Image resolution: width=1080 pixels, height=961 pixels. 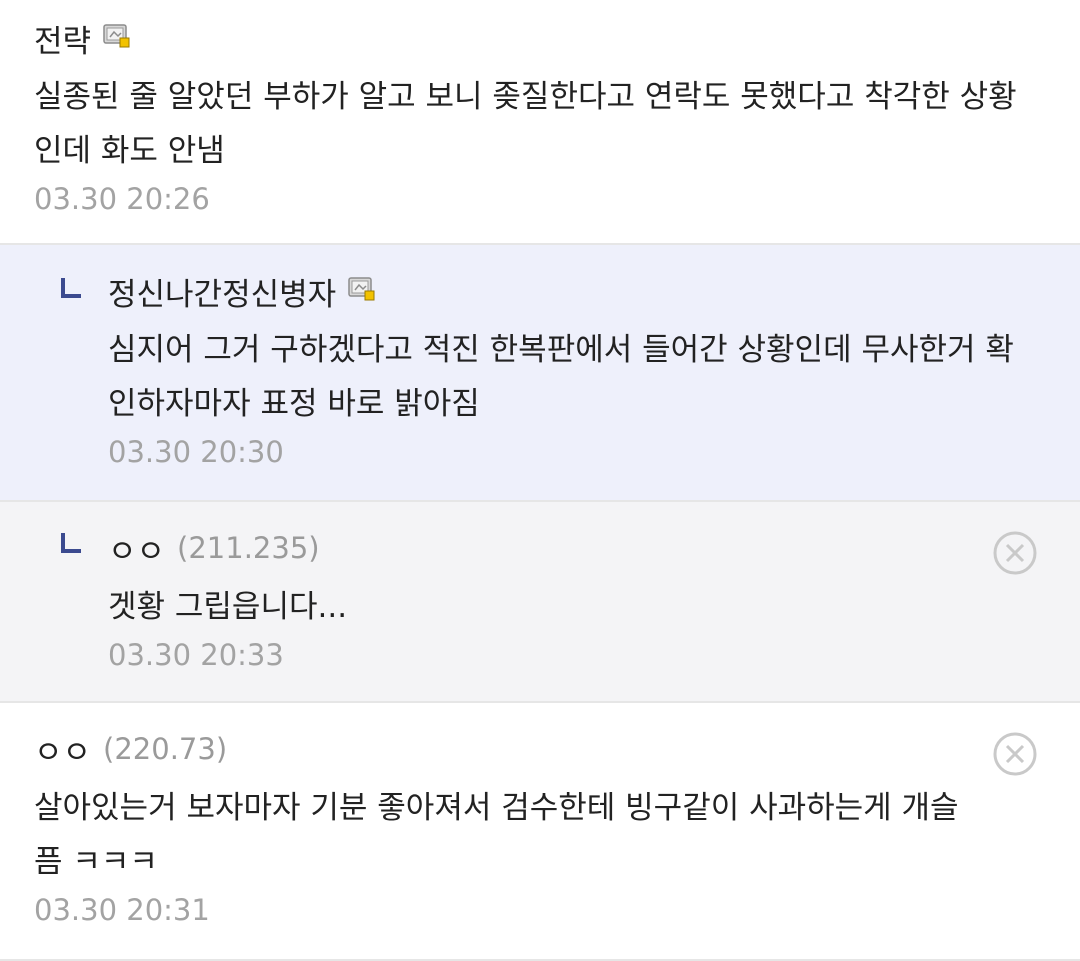 I want to click on comment-nickname: 정신나간정신병자, so click(x=222, y=291).